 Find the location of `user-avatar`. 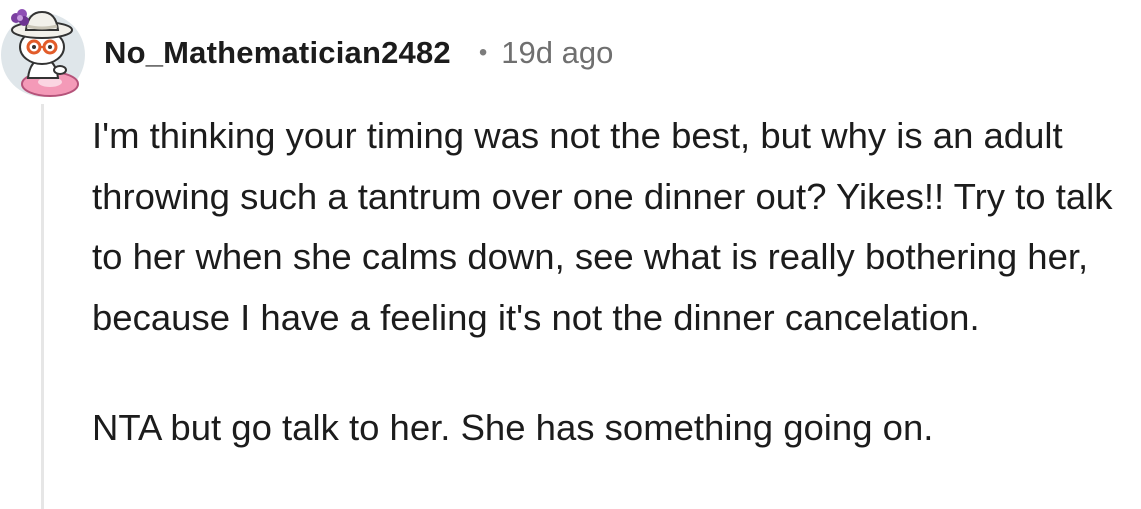

user-avatar is located at coordinates (43, 51).